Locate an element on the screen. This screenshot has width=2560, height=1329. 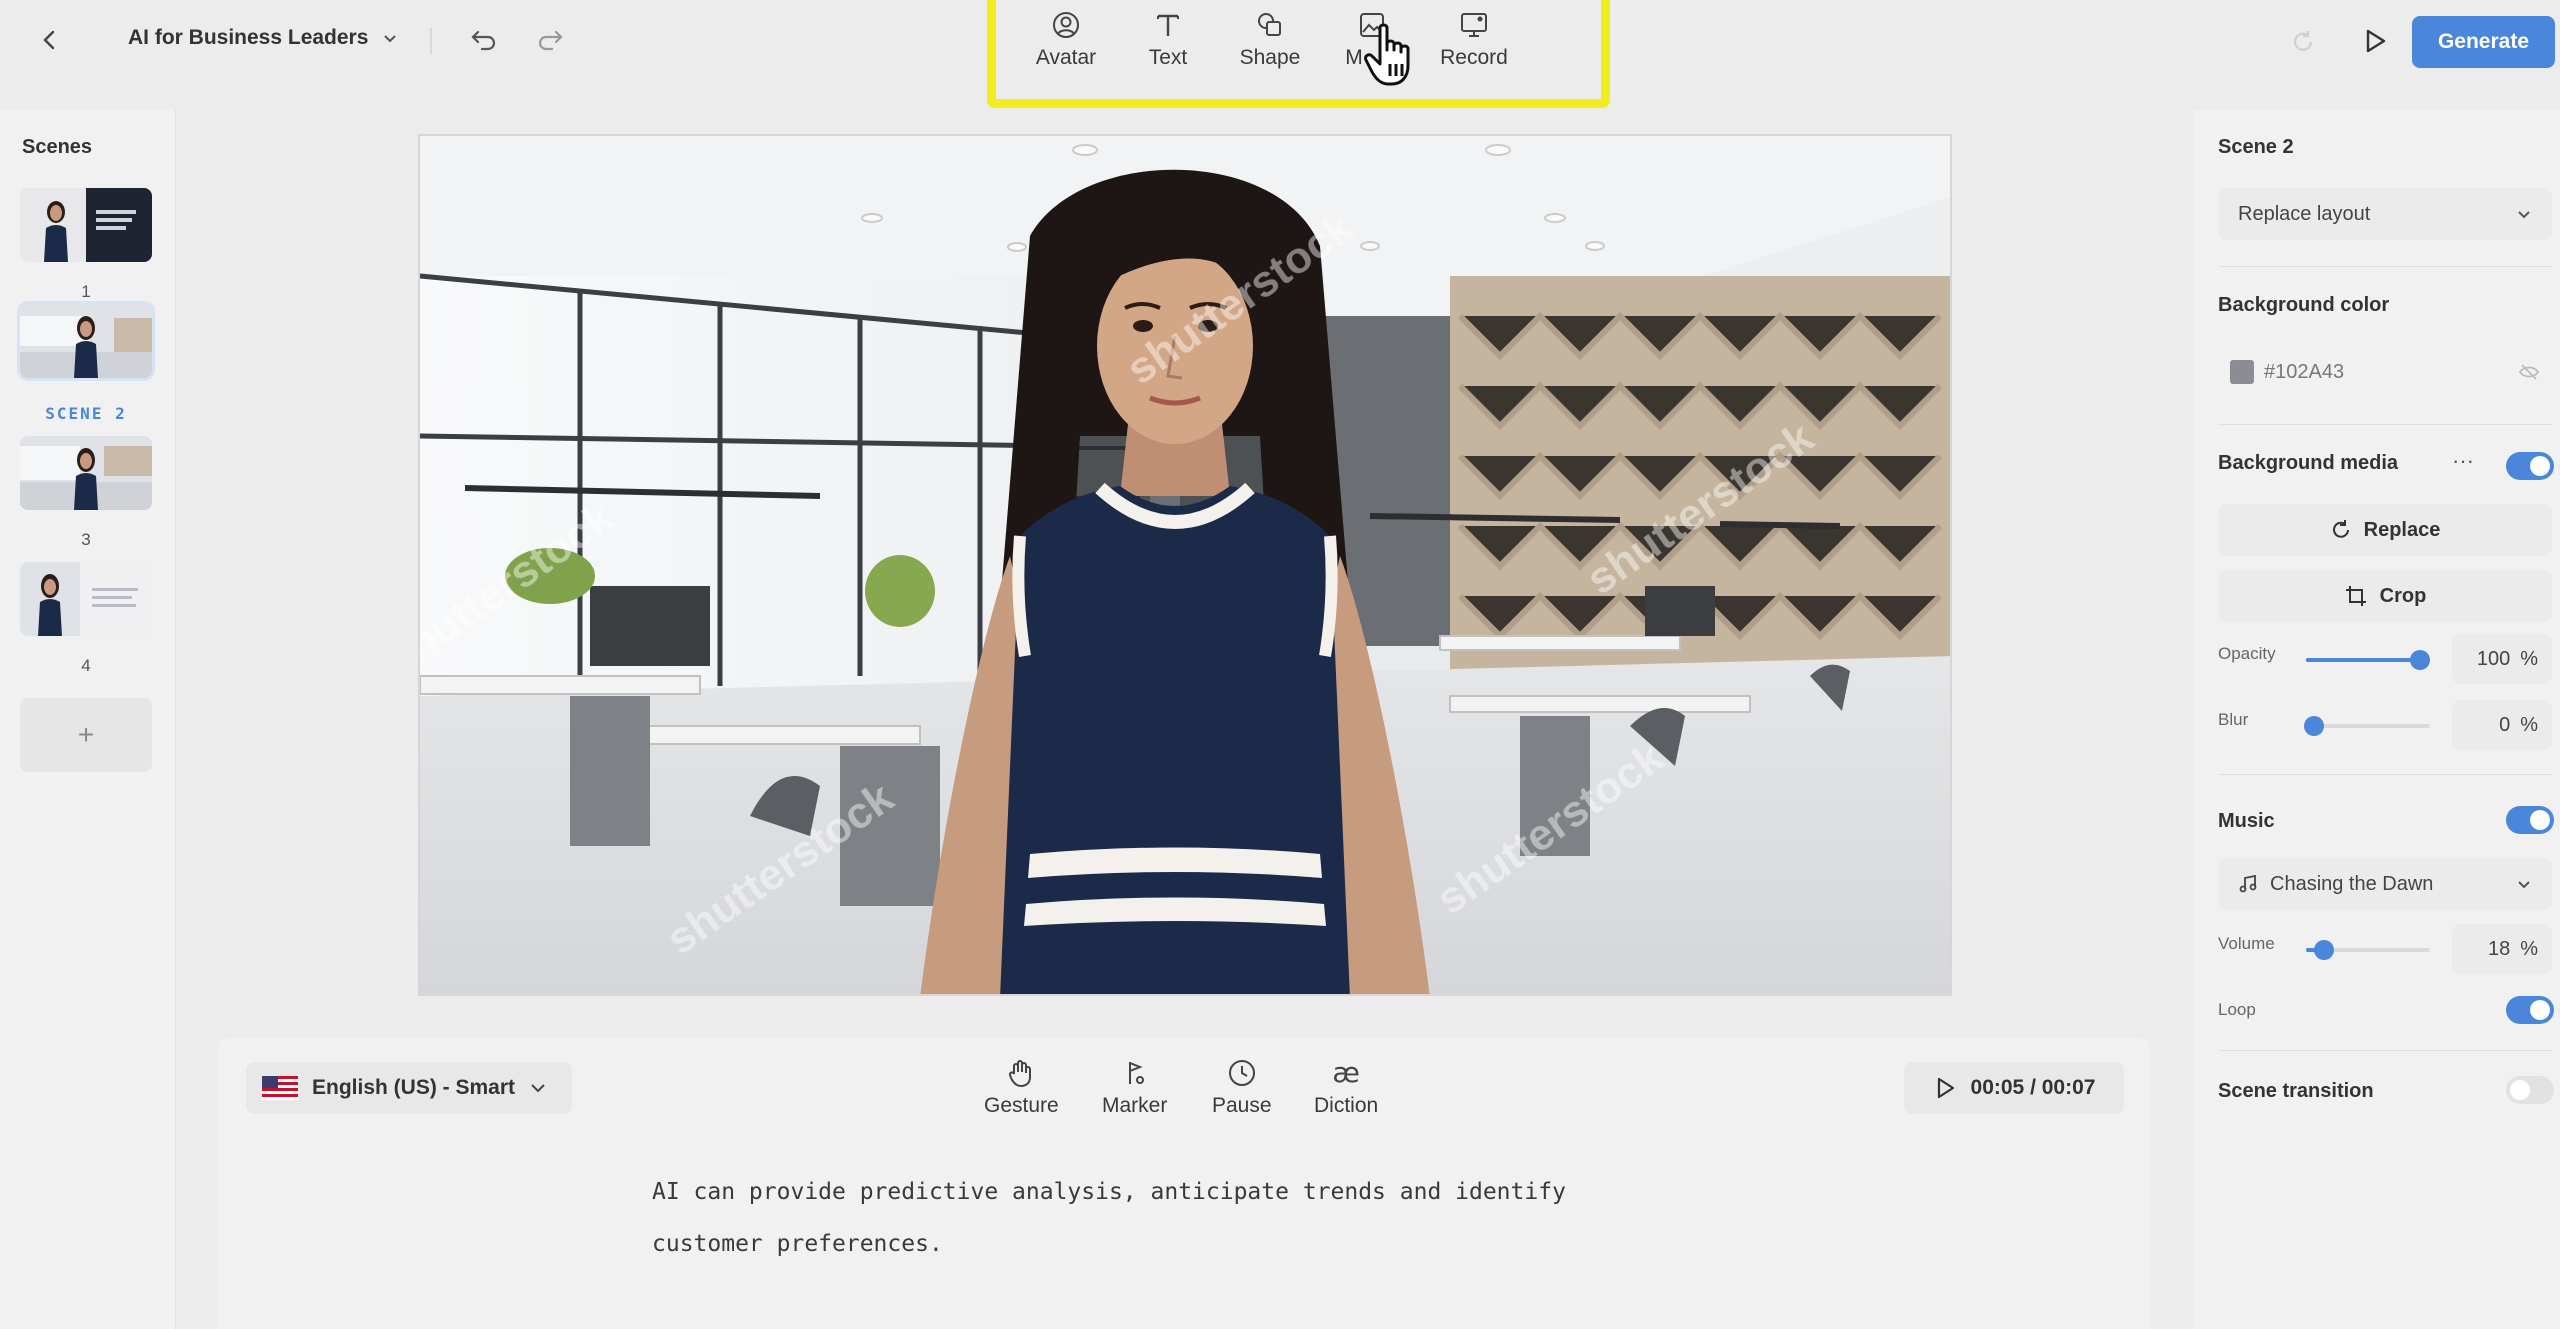
color-swatch is located at coordinates (2242, 372).